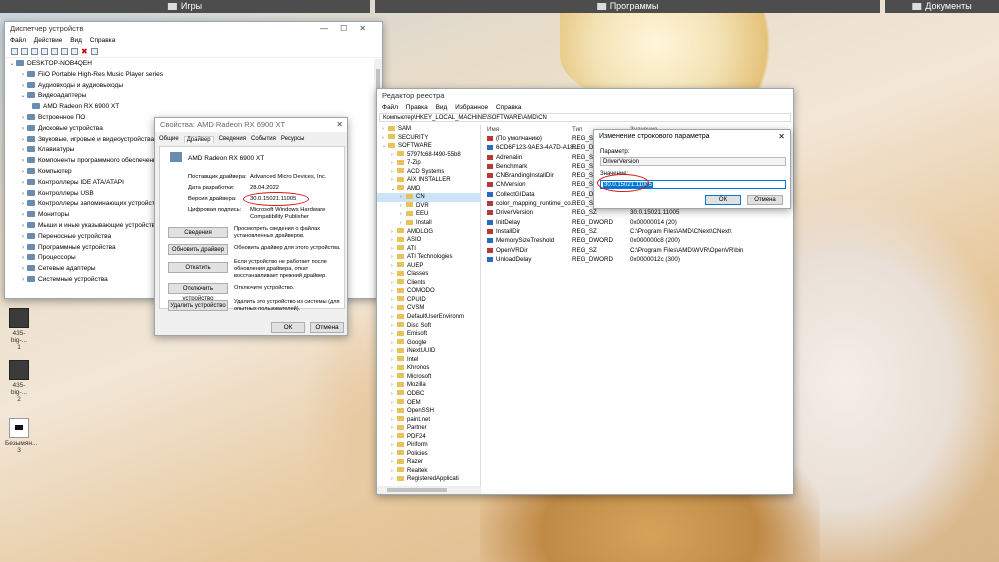 The height and width of the screenshot is (562, 999). I want to click on desktop-icon-image-3: Безымян... 3, so click(21, 436).